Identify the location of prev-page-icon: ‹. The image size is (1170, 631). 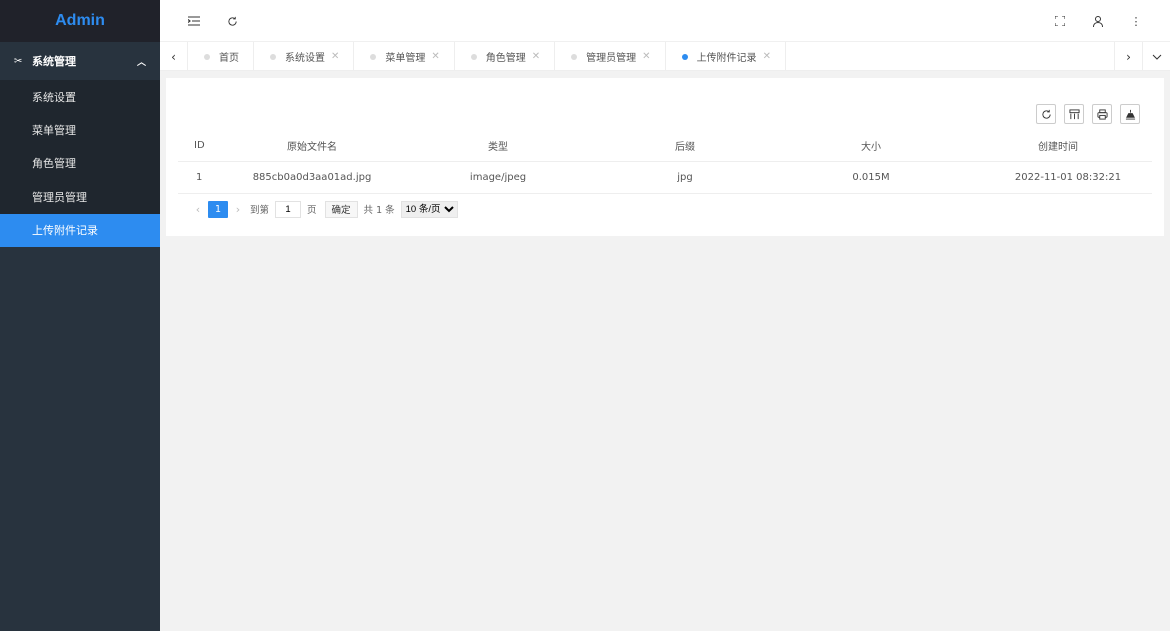
(198, 209).